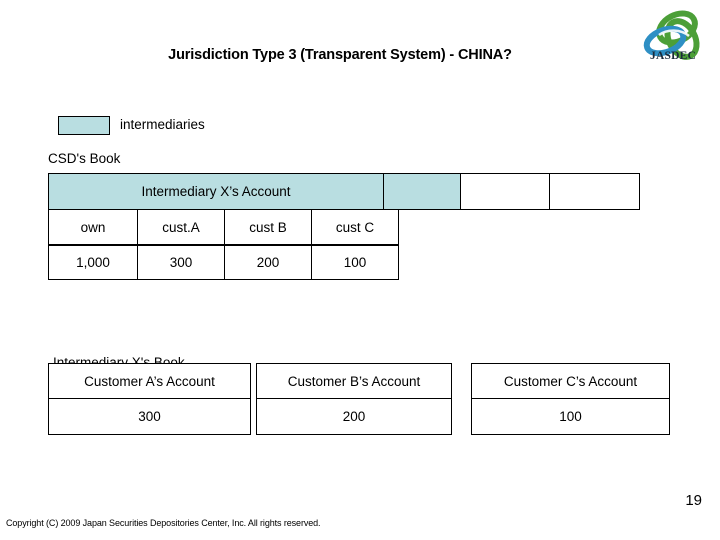 This screenshot has width=720, height=540. Describe the element at coordinates (268, 262) in the screenshot. I see `csd-value-cust-b: 200` at that location.